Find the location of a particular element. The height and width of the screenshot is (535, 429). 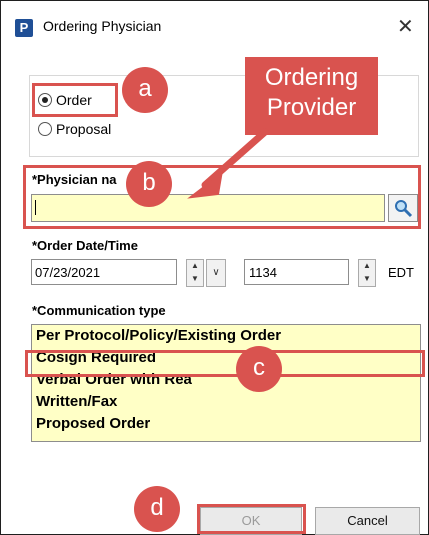

annotation-arrow is located at coordinates (228, 163).